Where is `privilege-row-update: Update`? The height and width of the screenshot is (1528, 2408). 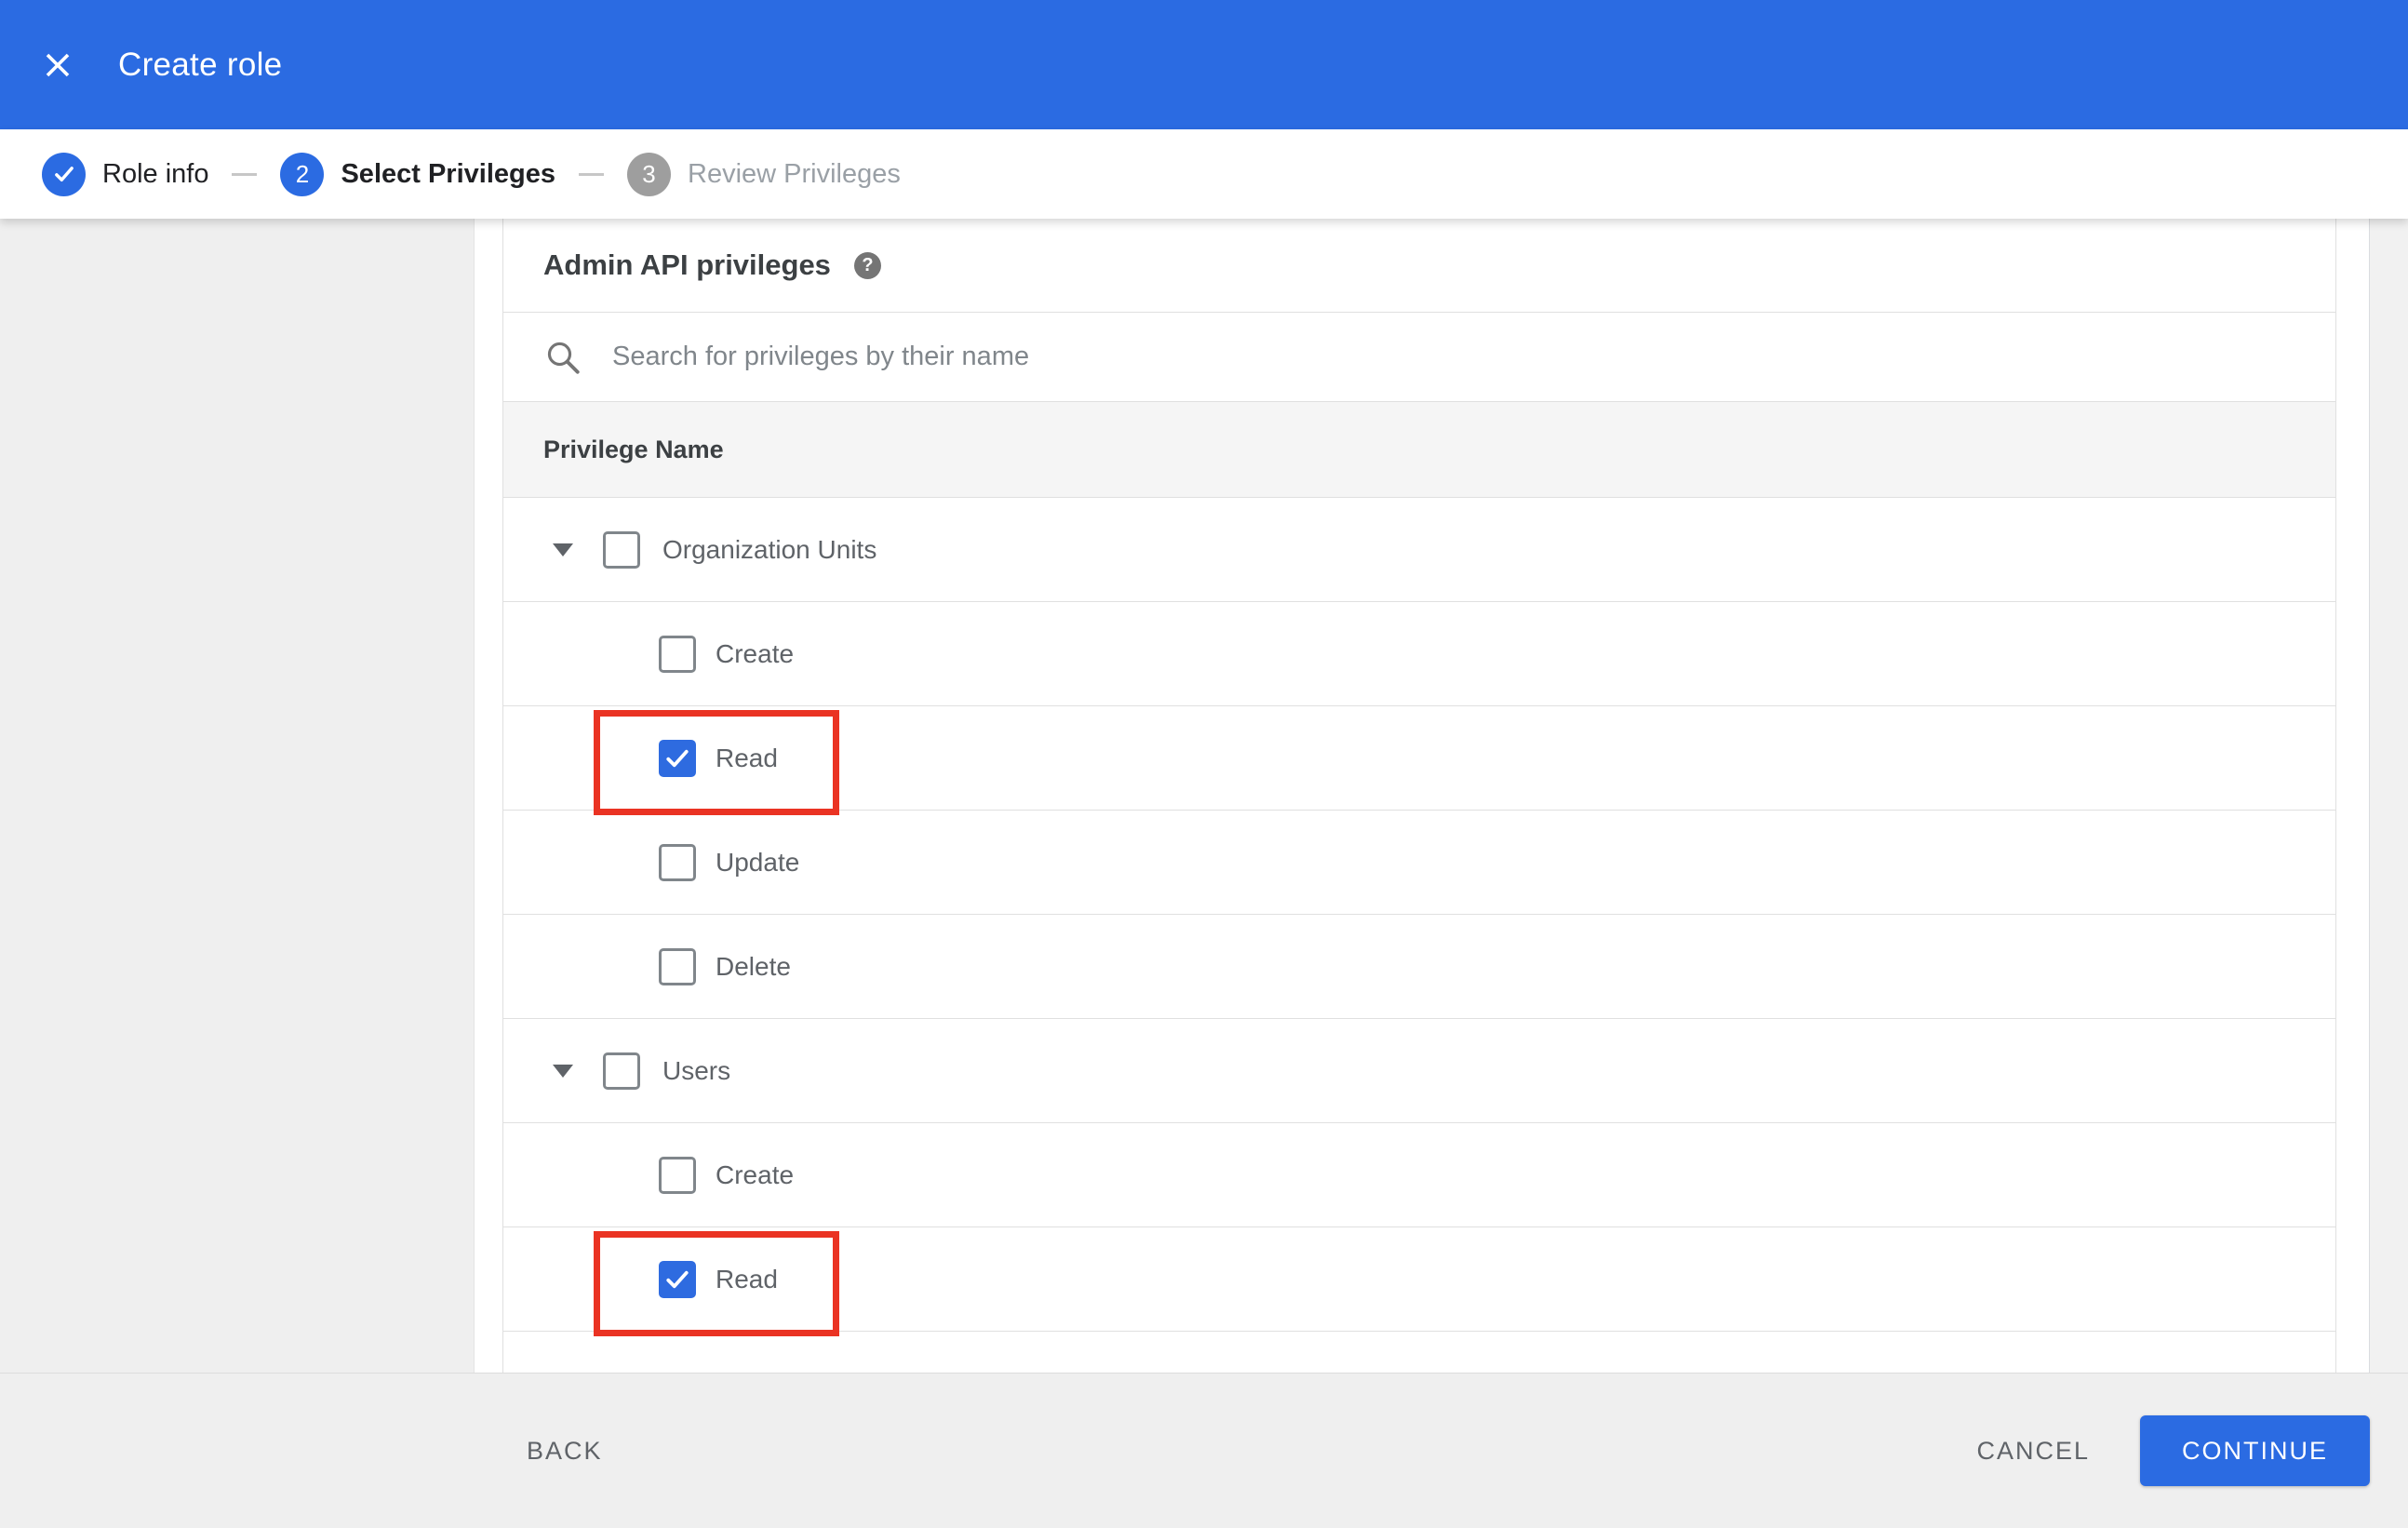
privilege-row-update: Update is located at coordinates (1419, 863).